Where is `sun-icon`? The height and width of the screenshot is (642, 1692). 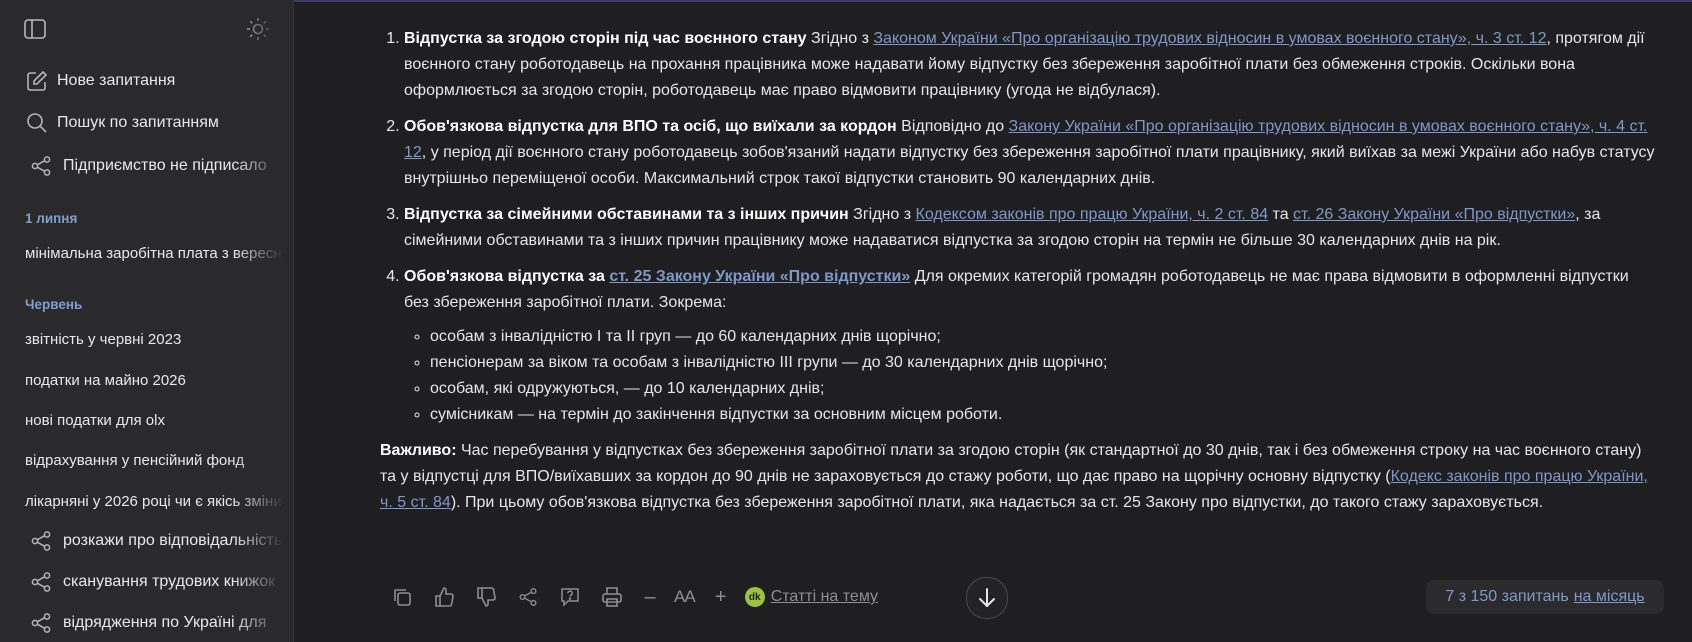 sun-icon is located at coordinates (258, 29).